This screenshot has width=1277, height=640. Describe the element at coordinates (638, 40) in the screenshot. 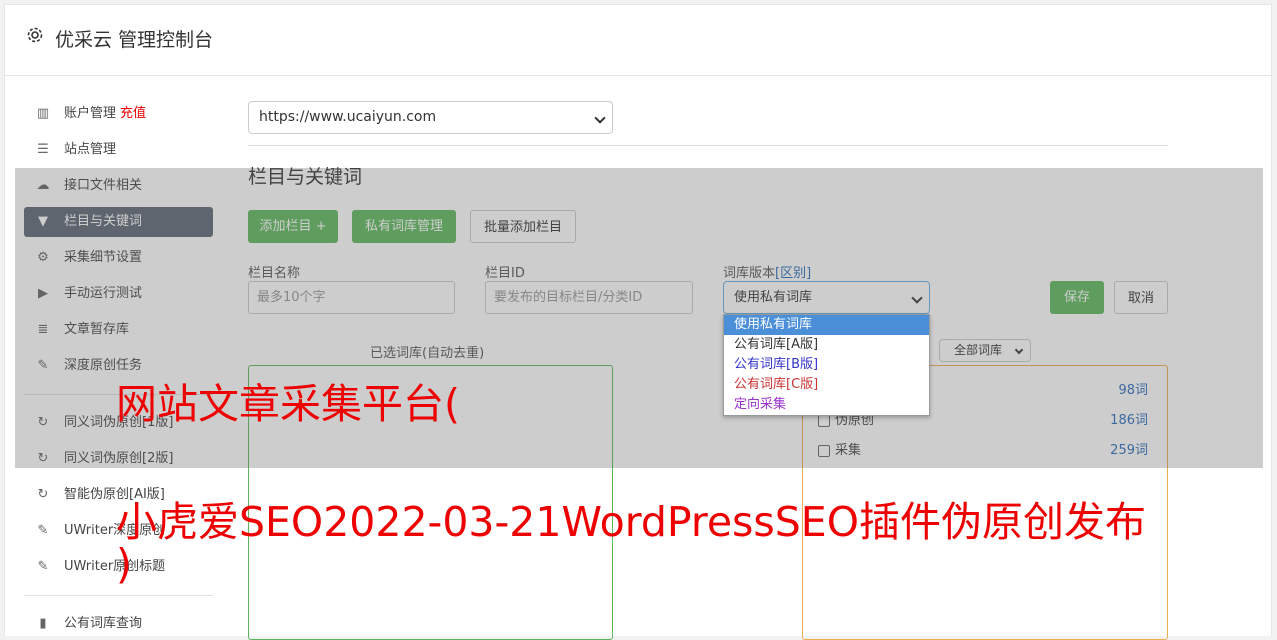

I see `top-header: 优采云 管理控制台` at that location.